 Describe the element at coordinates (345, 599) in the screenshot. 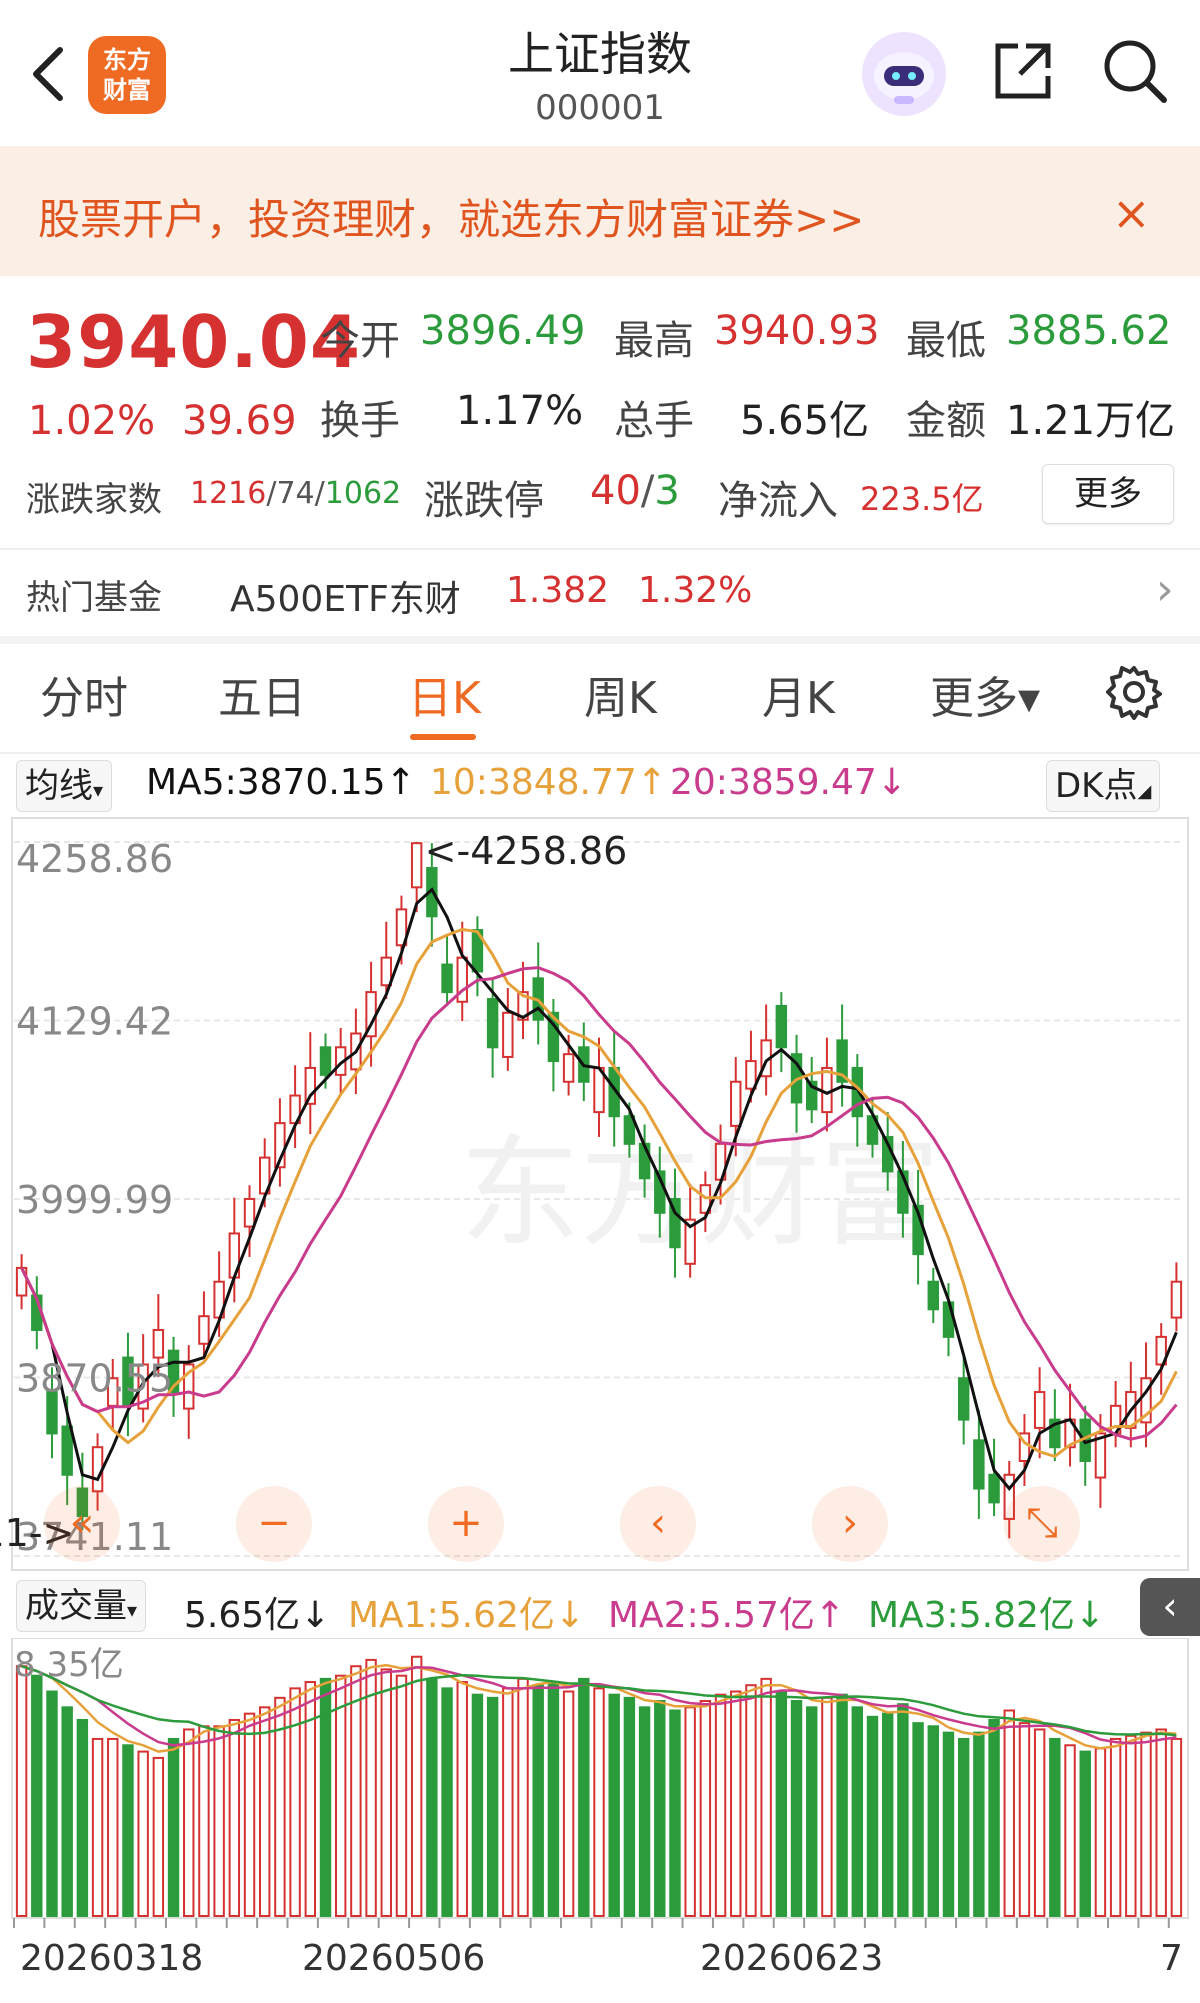

I see `fund-name: A500ETF东财` at that location.